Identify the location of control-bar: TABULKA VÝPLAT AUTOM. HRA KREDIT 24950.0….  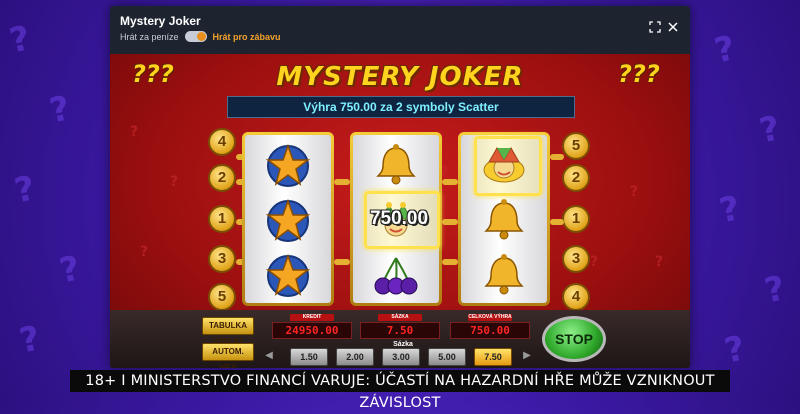
(400, 339).